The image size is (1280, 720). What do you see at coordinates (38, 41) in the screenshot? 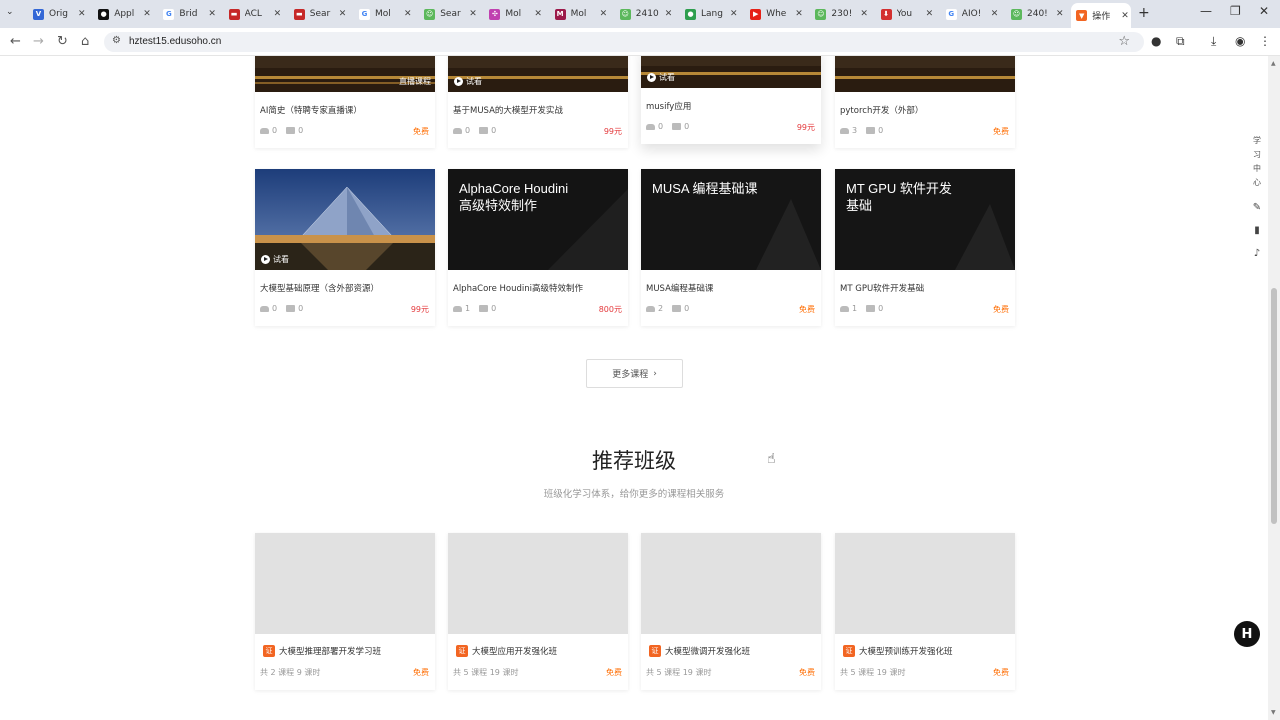
I see `forward-arrow-icon: →` at bounding box center [38, 41].